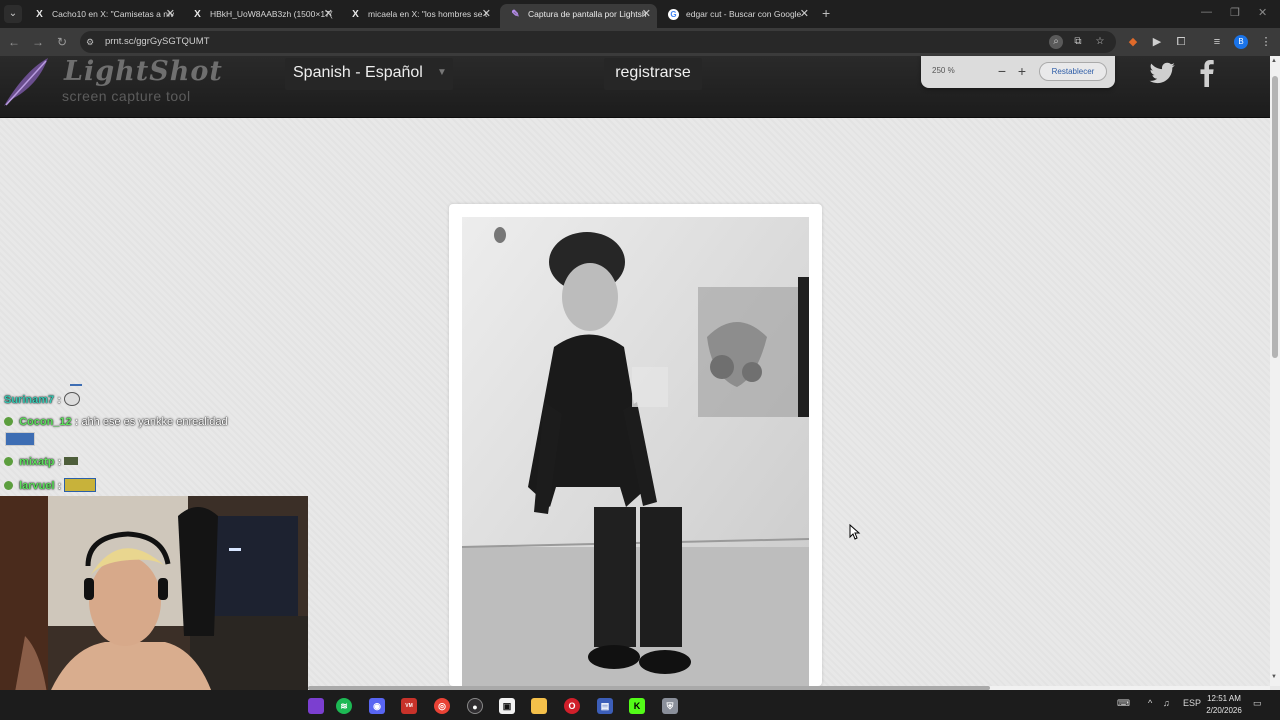 This screenshot has height=720, width=1280. Describe the element at coordinates (670, 706) in the screenshot. I see `shield-icon: ⛨` at that location.